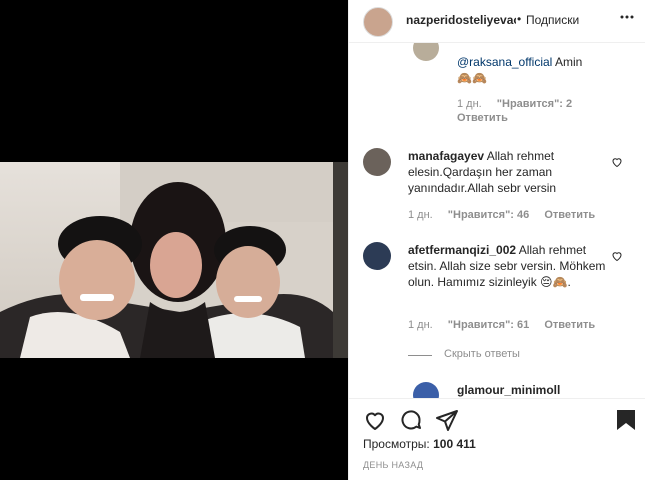  What do you see at coordinates (472, 78) in the screenshot?
I see `comment-emoji: 🙈🙈` at bounding box center [472, 78].